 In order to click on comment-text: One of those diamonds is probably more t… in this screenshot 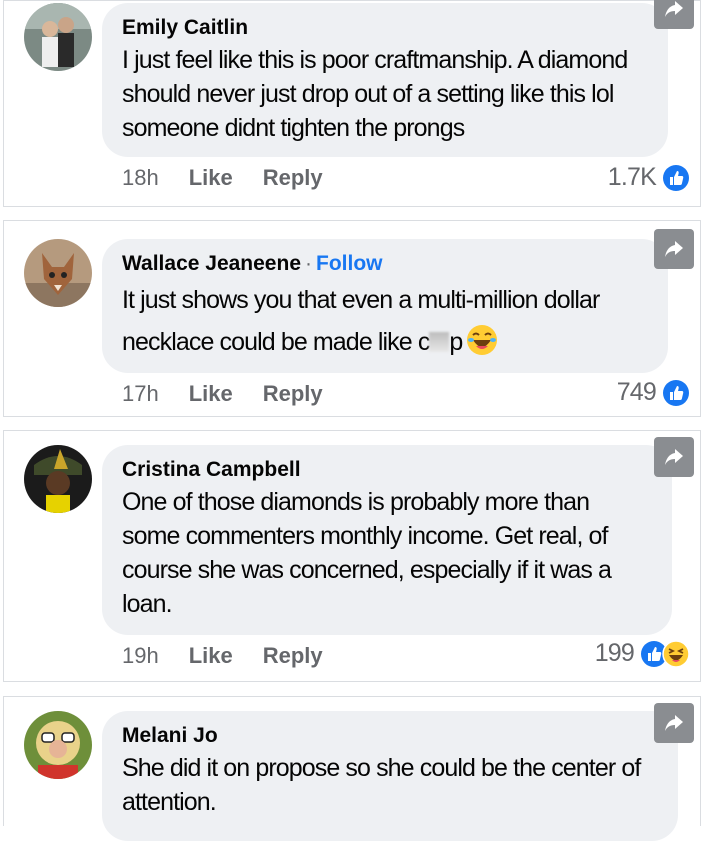, I will do `click(367, 553)`.